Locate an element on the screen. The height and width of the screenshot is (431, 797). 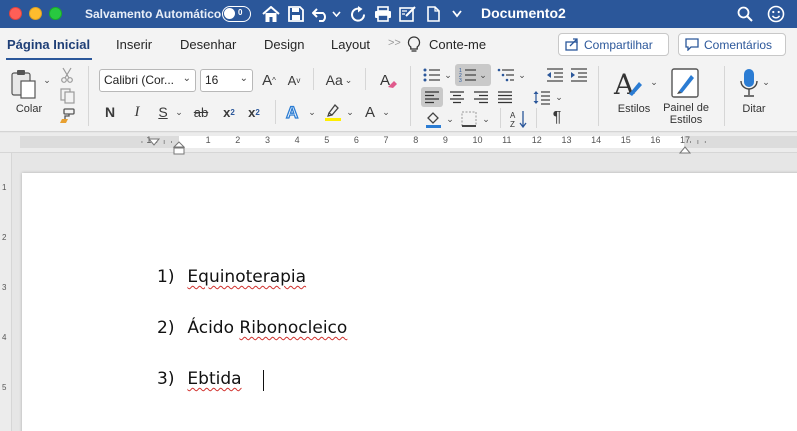
vertical-ruler: 1 2 3 4 5 is located at coordinates (6, 292).